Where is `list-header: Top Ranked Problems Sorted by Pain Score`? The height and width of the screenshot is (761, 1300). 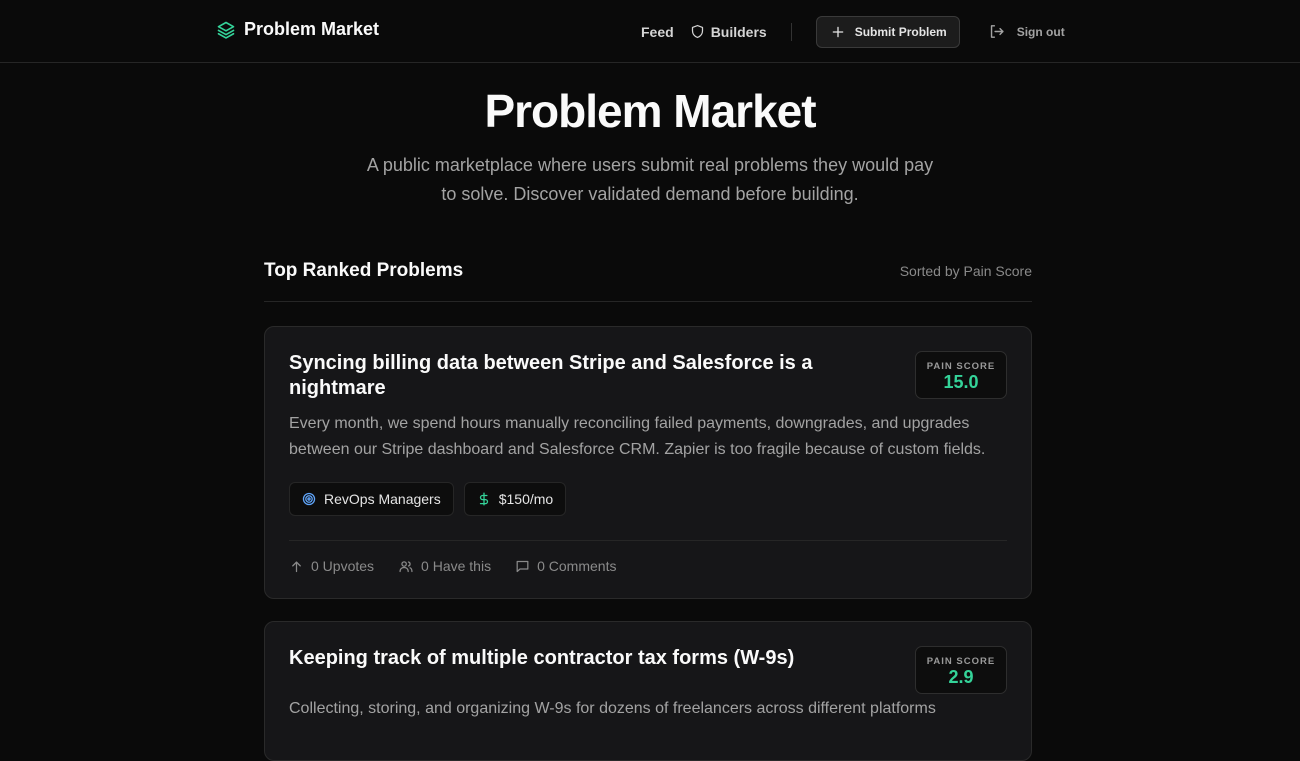
list-header: Top Ranked Problems Sorted by Pain Score is located at coordinates (648, 279).